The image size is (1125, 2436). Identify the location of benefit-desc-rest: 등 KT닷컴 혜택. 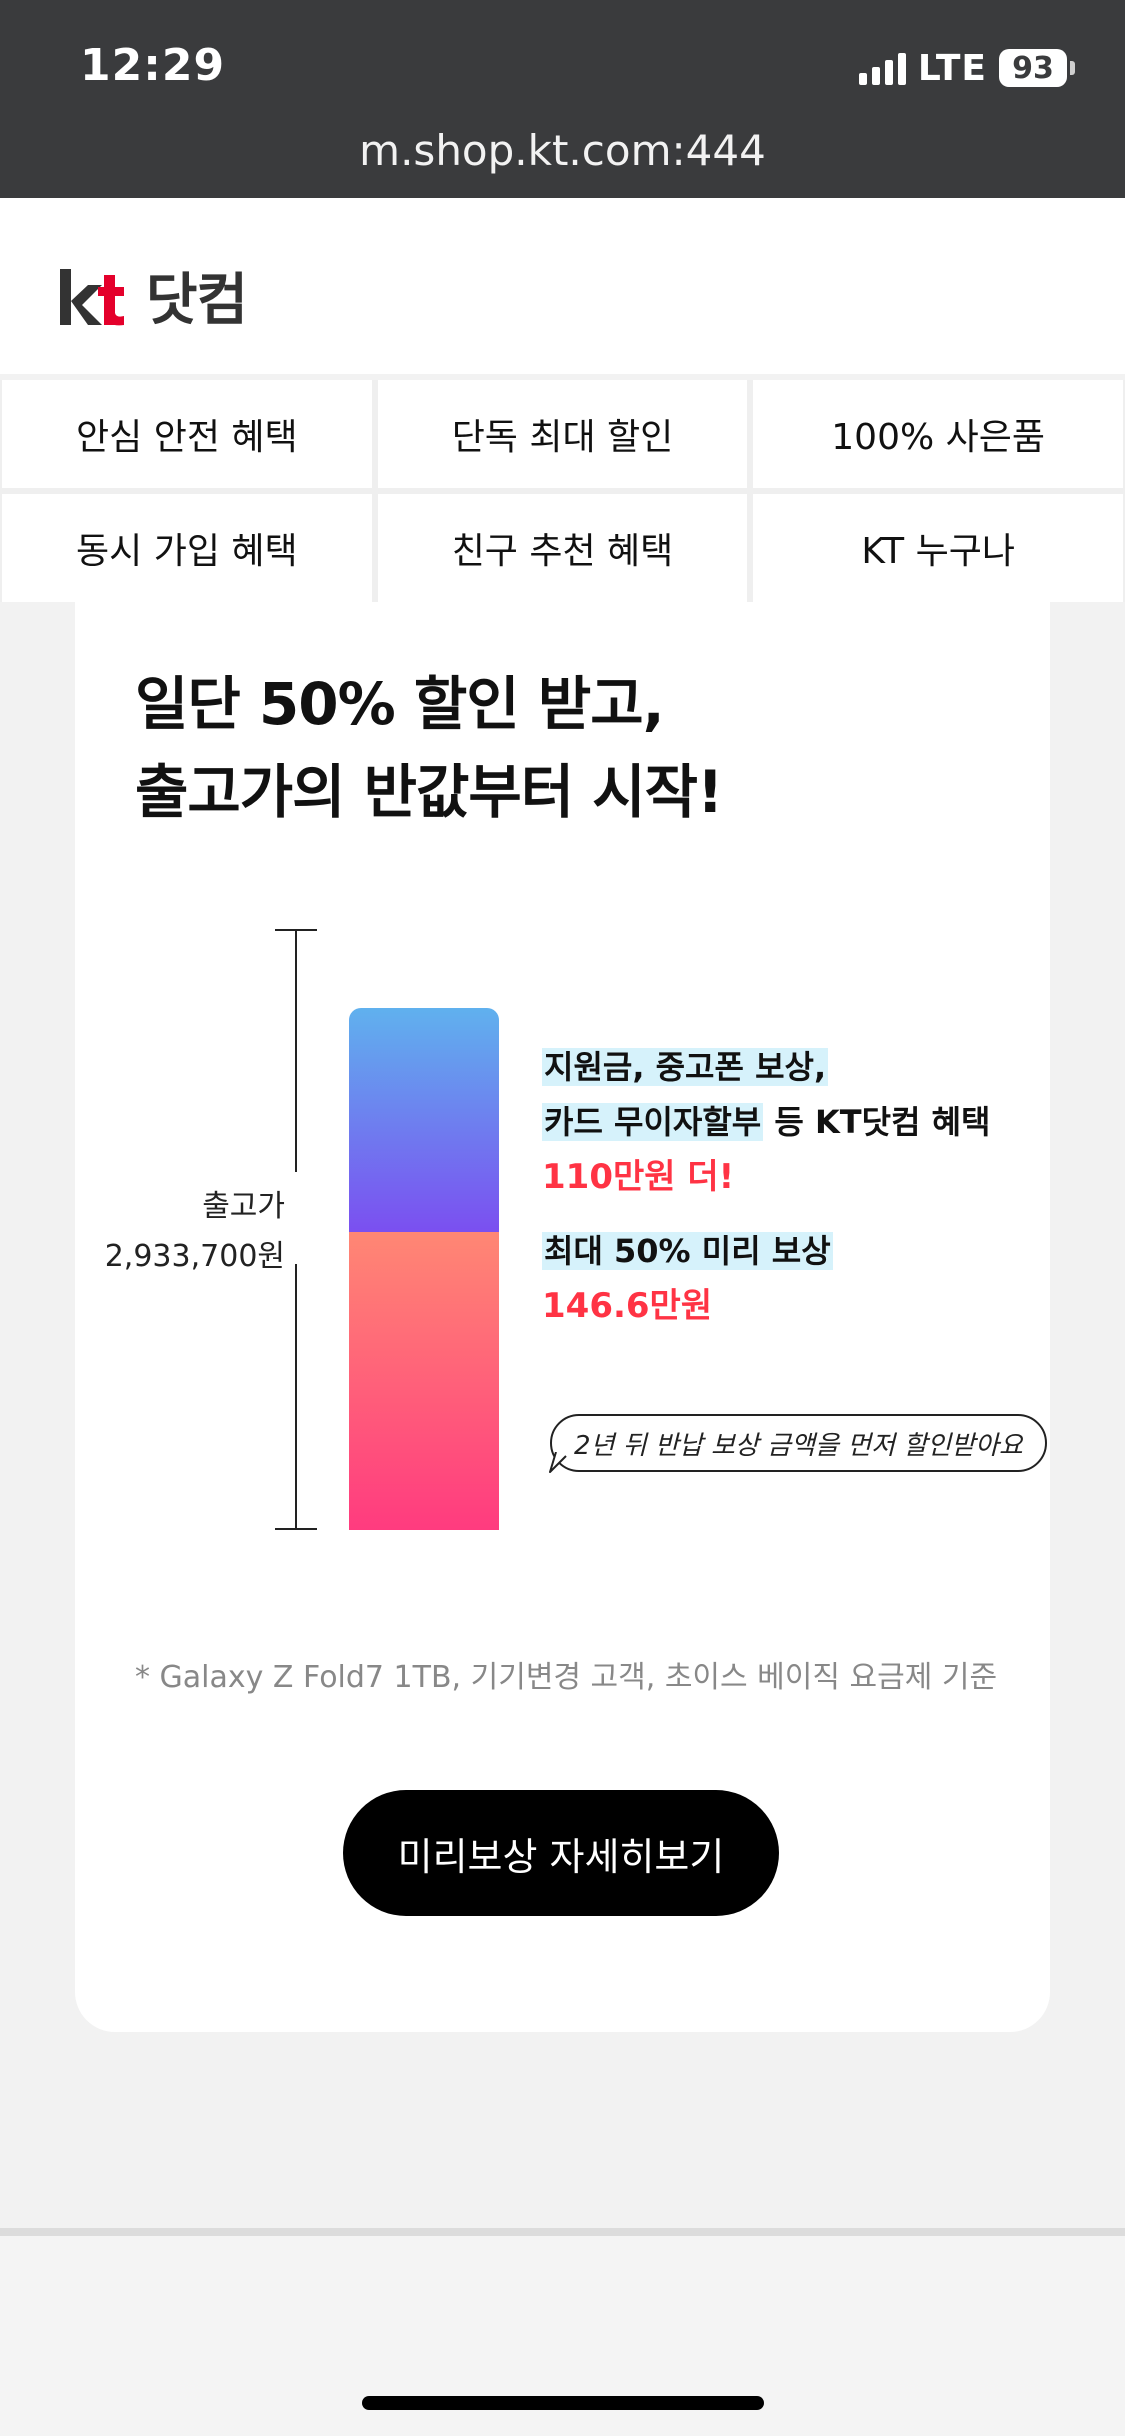
(877, 1122).